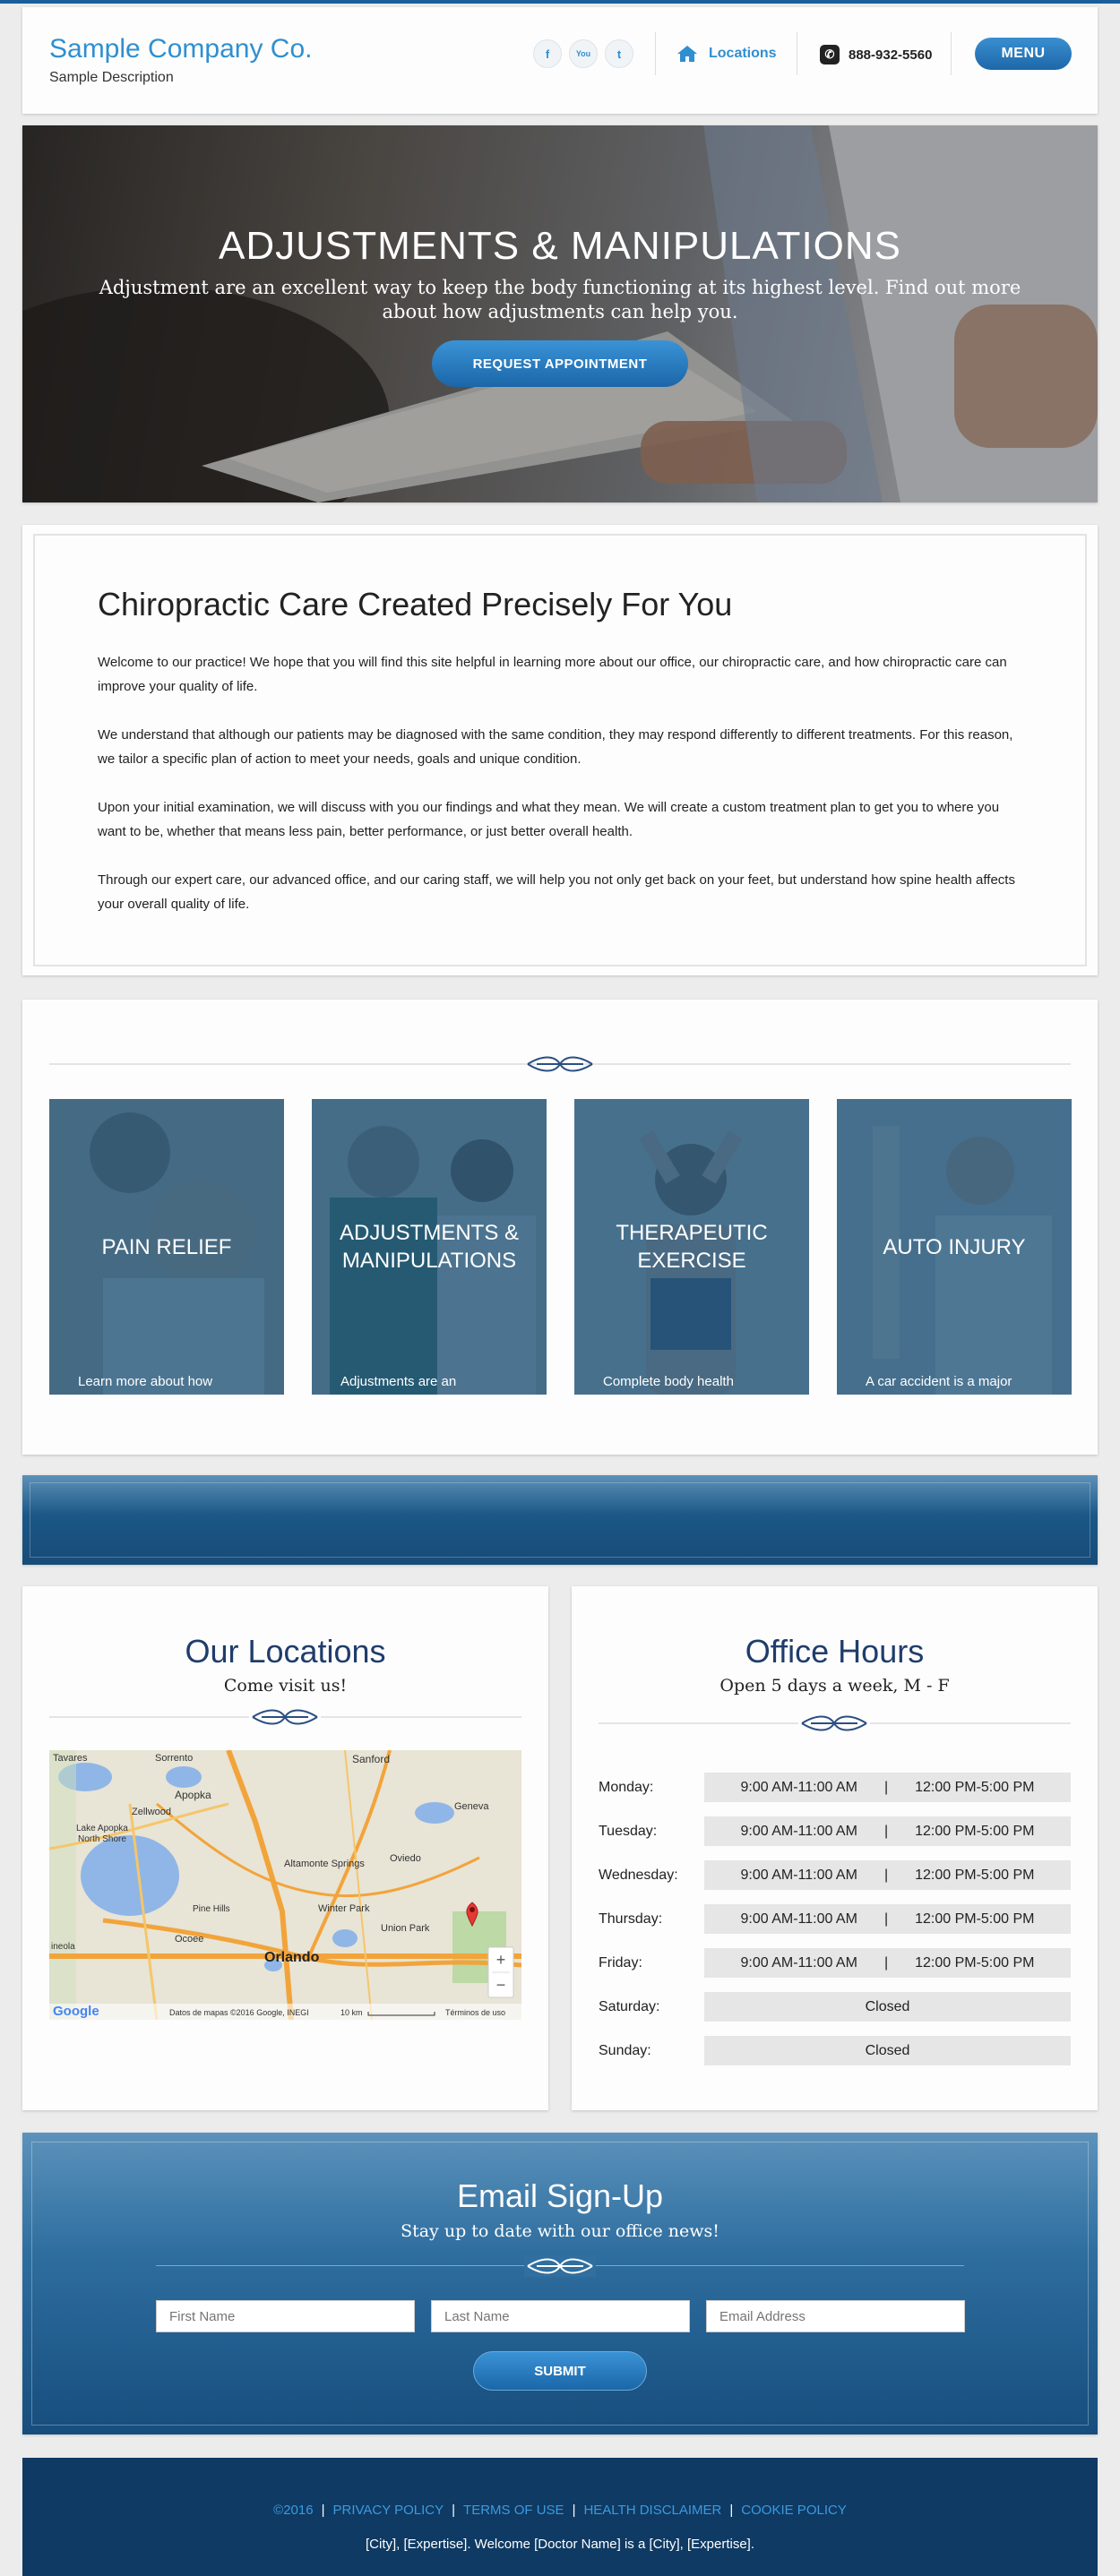  Describe the element at coordinates (687, 54) in the screenshot. I see `home-icon` at that location.